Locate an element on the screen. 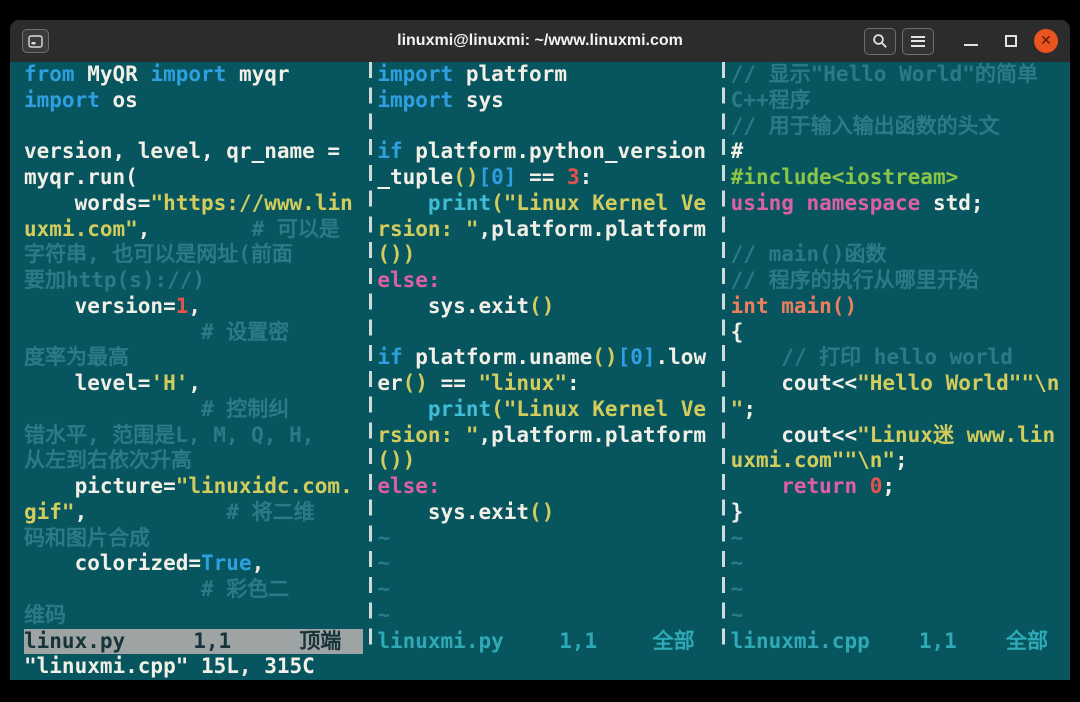 The image size is (1080, 702). code-line: picture="linuxidc.com. is located at coordinates (193, 487).